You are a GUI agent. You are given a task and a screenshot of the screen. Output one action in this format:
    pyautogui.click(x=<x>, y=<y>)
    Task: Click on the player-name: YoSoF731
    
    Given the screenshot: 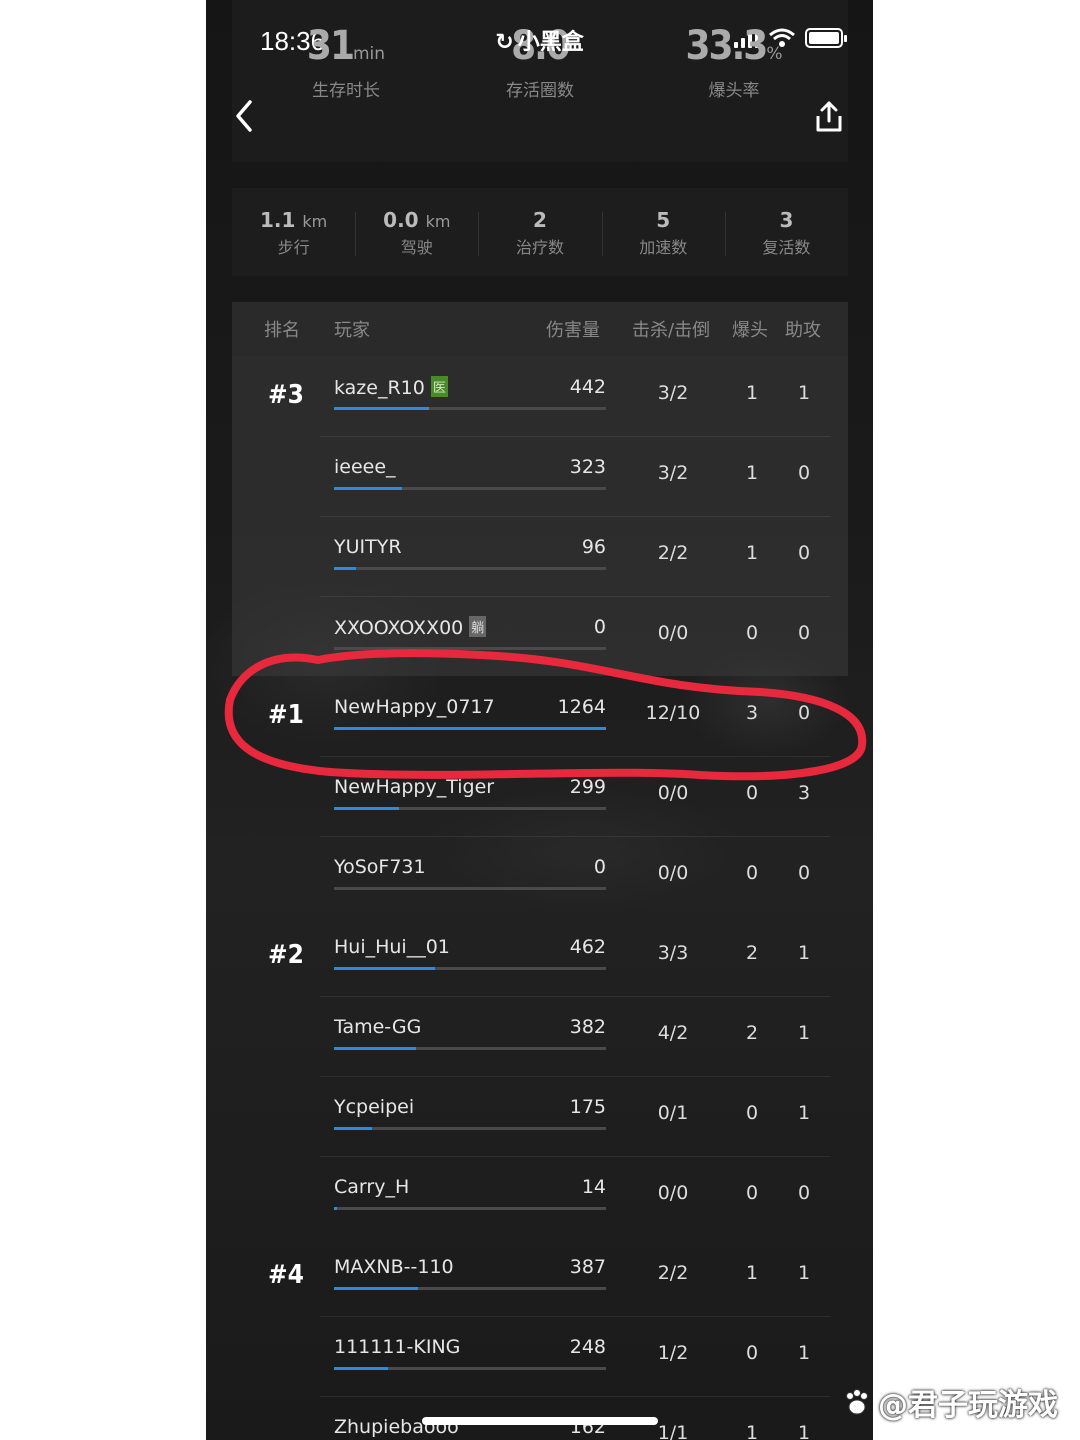 What is the action you would take?
    pyautogui.click(x=380, y=867)
    